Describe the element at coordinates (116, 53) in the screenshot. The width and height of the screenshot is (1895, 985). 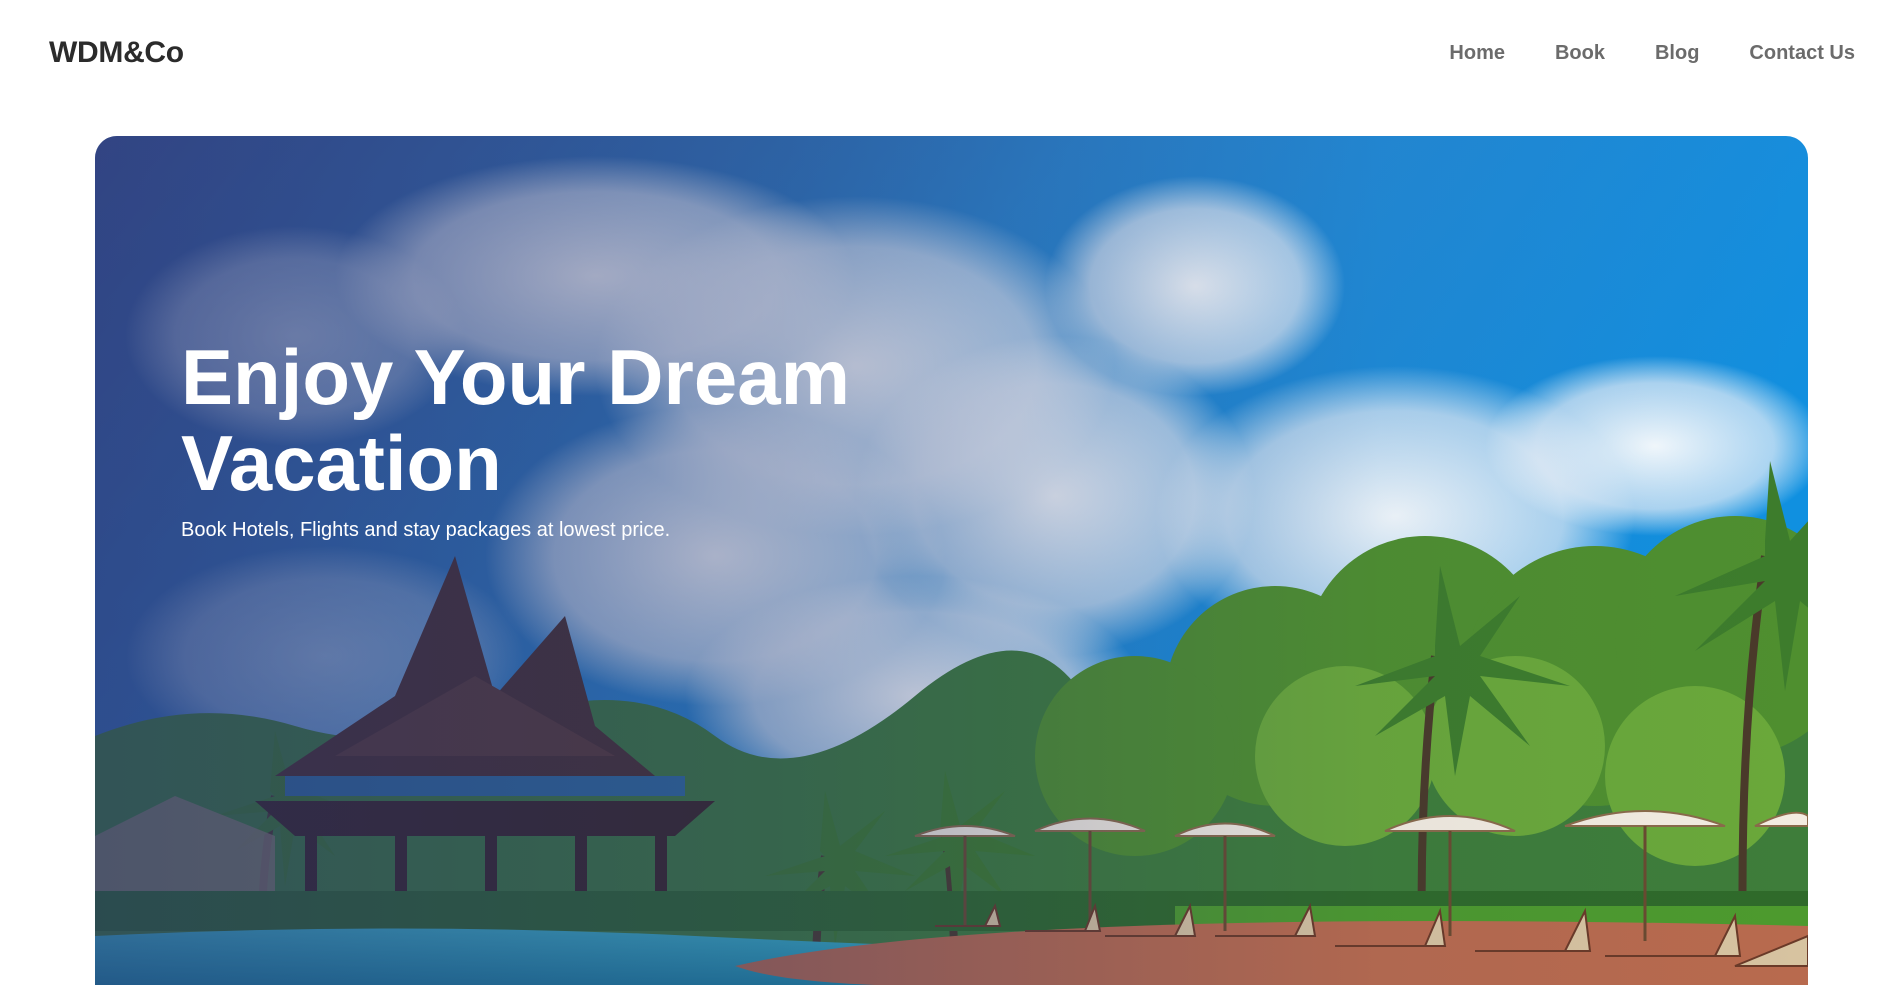
I see `brand-logo: WDM&Co` at that location.